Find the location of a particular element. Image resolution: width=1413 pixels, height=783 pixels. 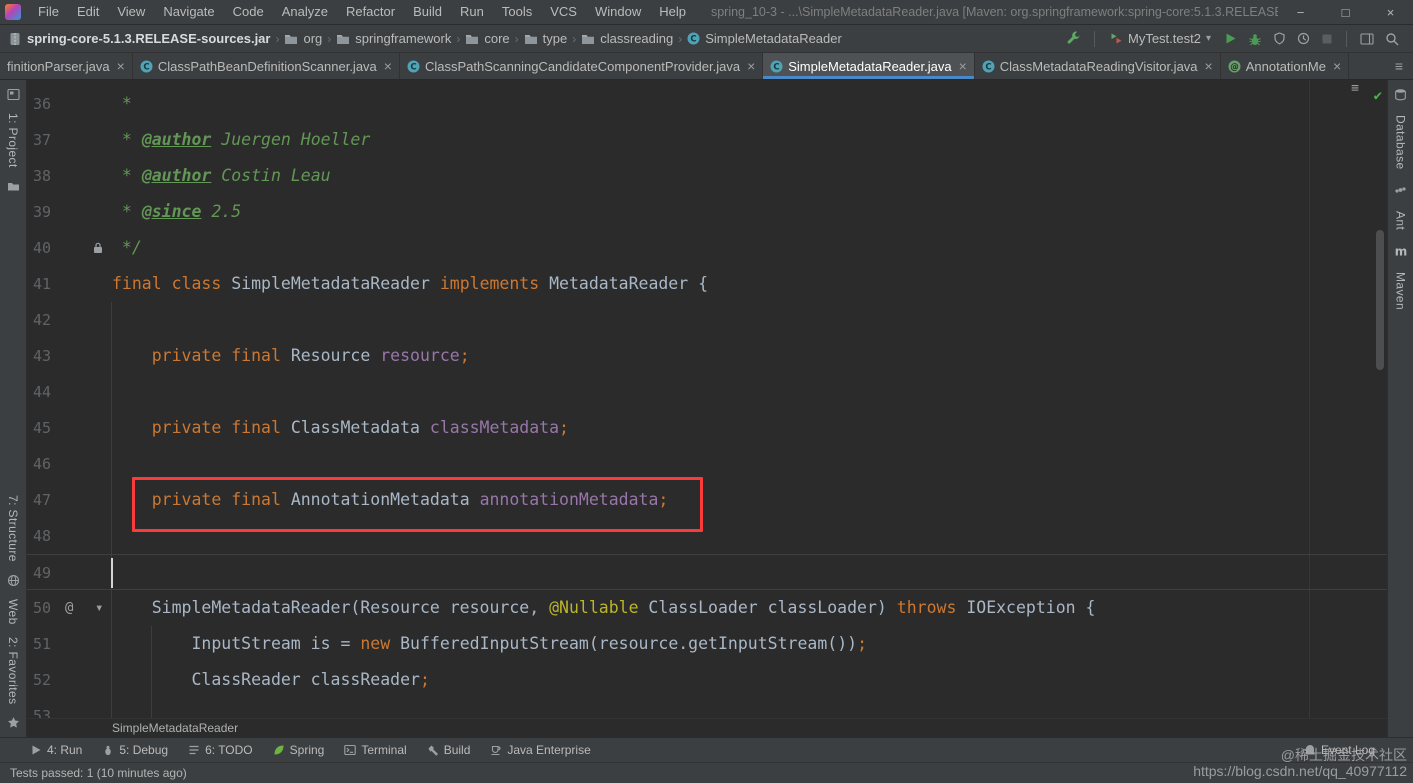

line-number: 43 is located at coordinates (41, 356).